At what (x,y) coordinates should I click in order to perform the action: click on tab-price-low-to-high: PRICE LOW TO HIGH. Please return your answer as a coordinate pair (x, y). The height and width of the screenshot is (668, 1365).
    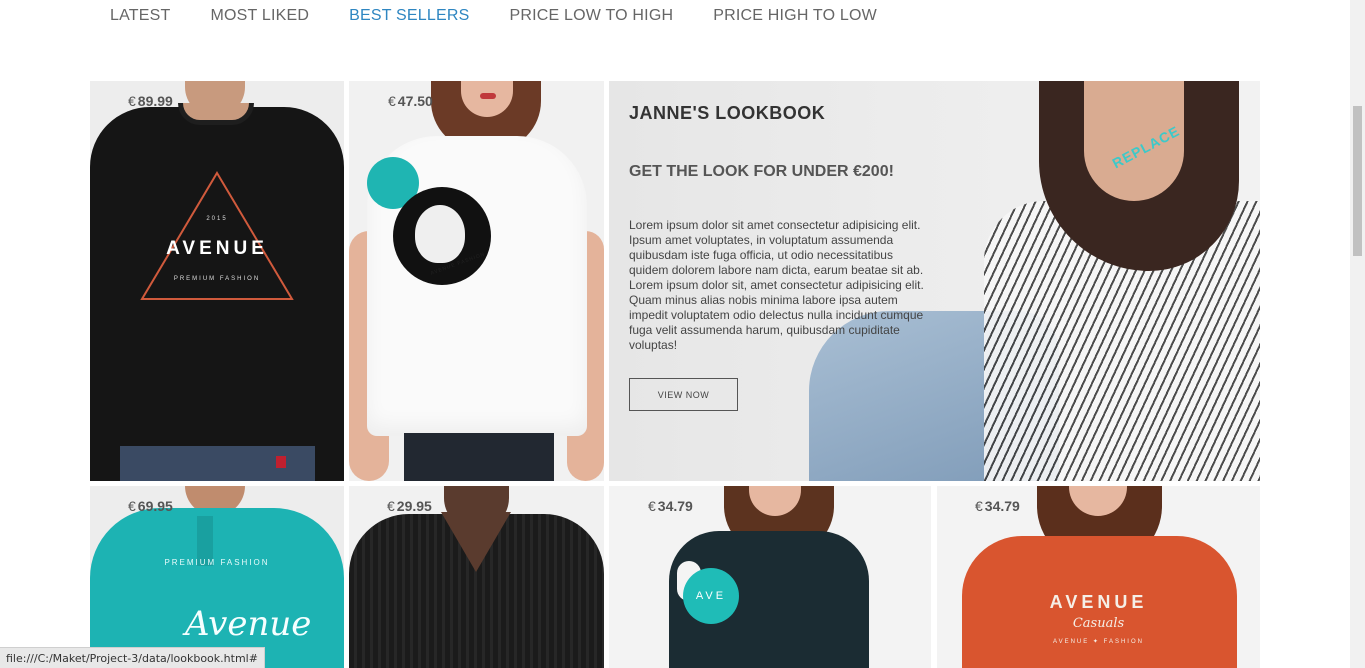
    Looking at the image, I should click on (592, 16).